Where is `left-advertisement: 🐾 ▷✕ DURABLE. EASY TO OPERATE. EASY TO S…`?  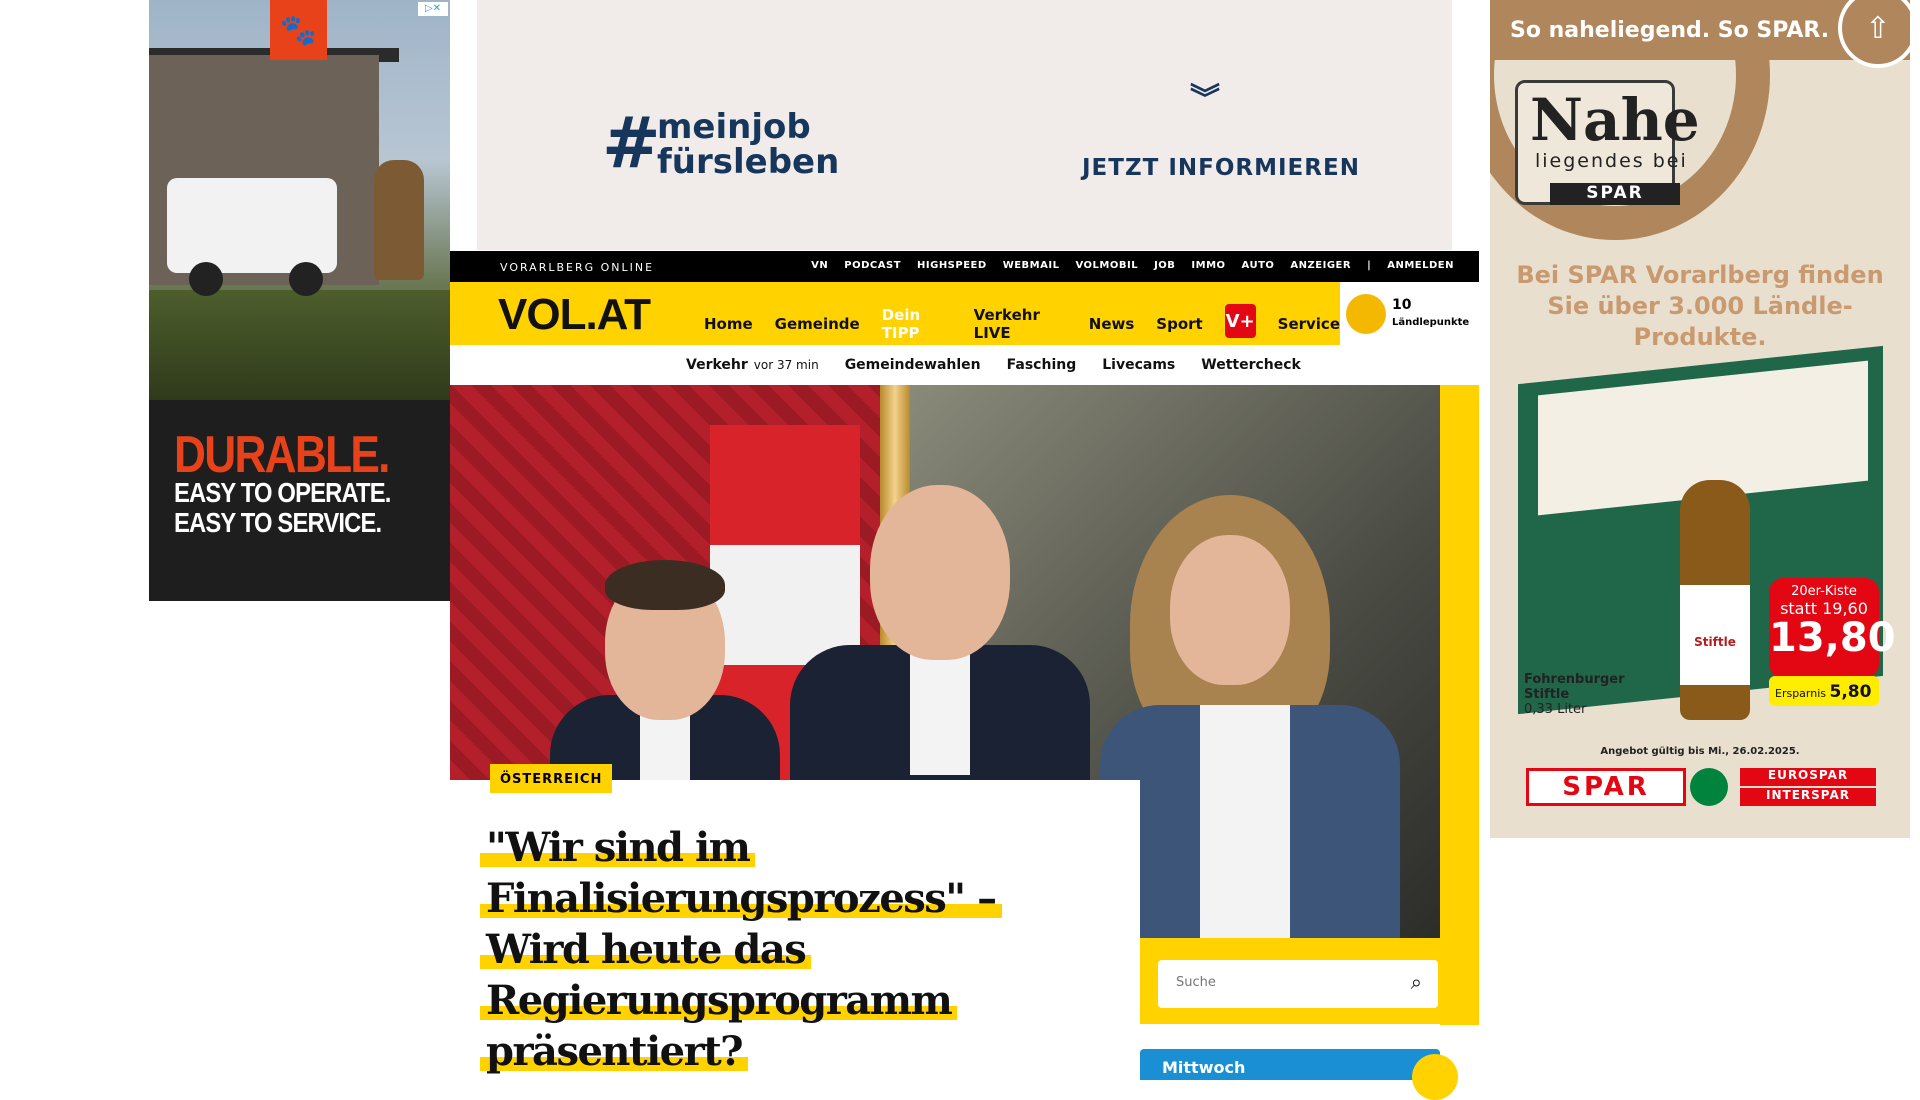 left-advertisement: 🐾 ▷✕ DURABLE. EASY TO OPERATE. EASY TO S… is located at coordinates (299, 300).